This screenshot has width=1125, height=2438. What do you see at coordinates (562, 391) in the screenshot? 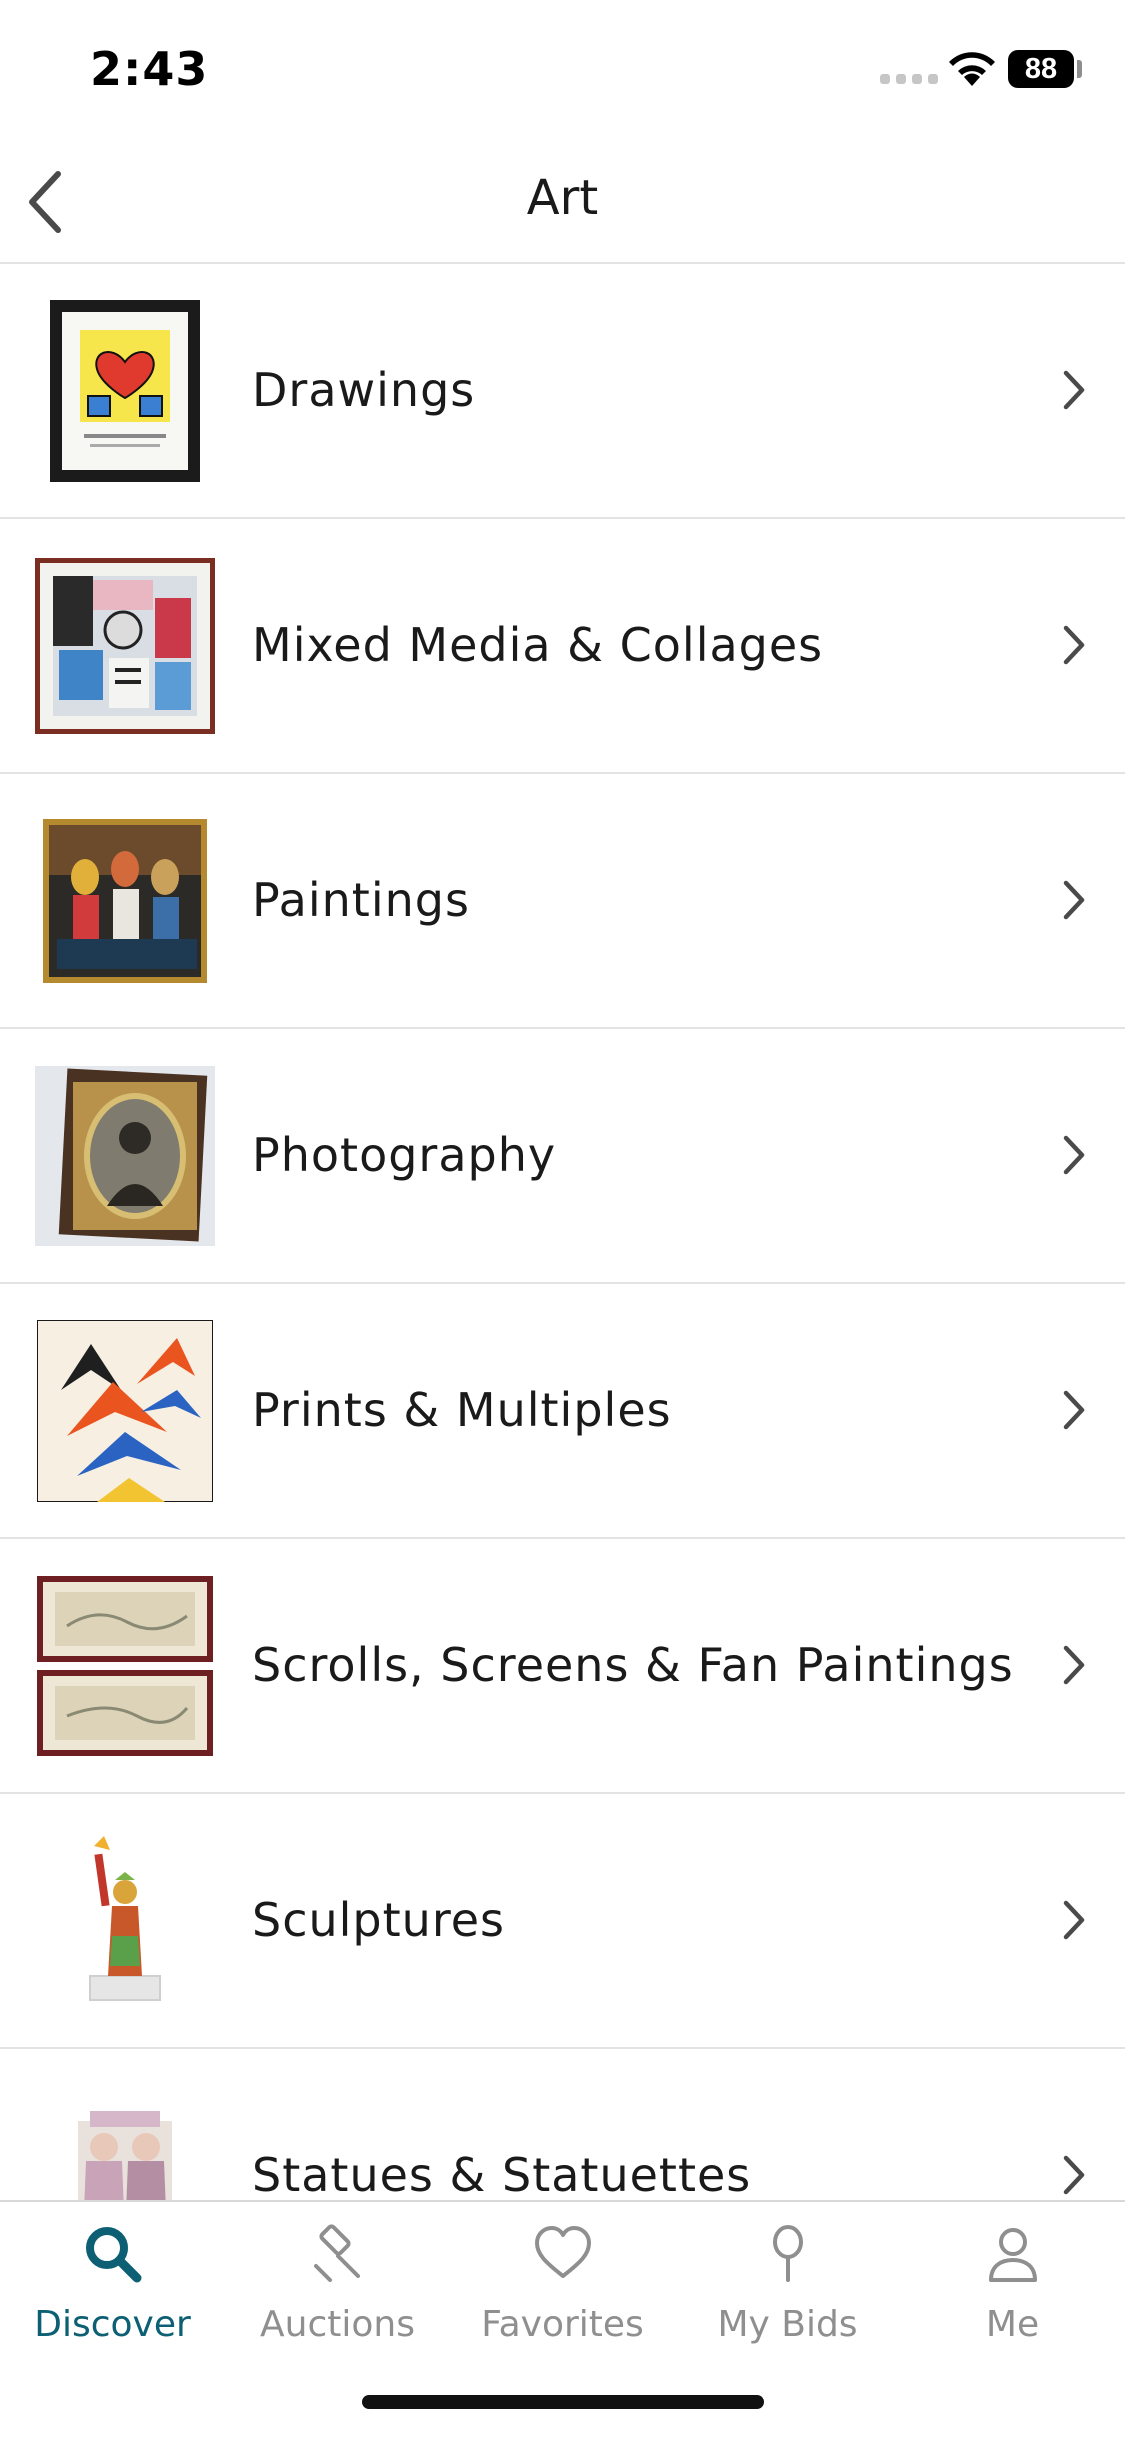
I see `category-row-drawings: Drawings` at bounding box center [562, 391].